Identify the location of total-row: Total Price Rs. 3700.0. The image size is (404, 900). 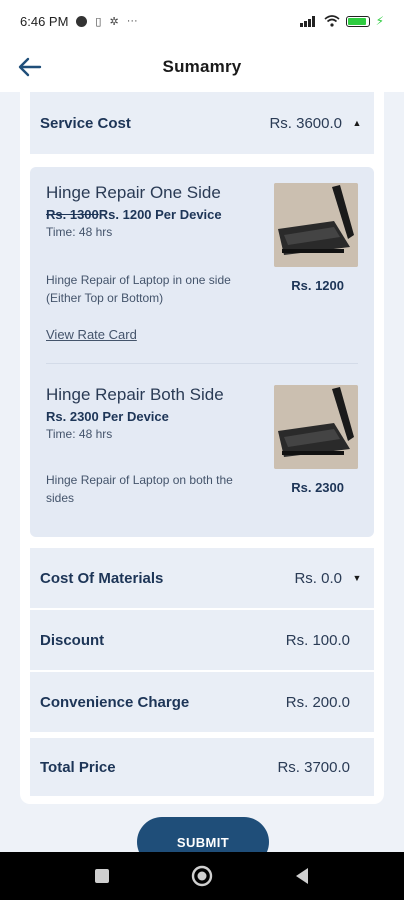
(202, 767).